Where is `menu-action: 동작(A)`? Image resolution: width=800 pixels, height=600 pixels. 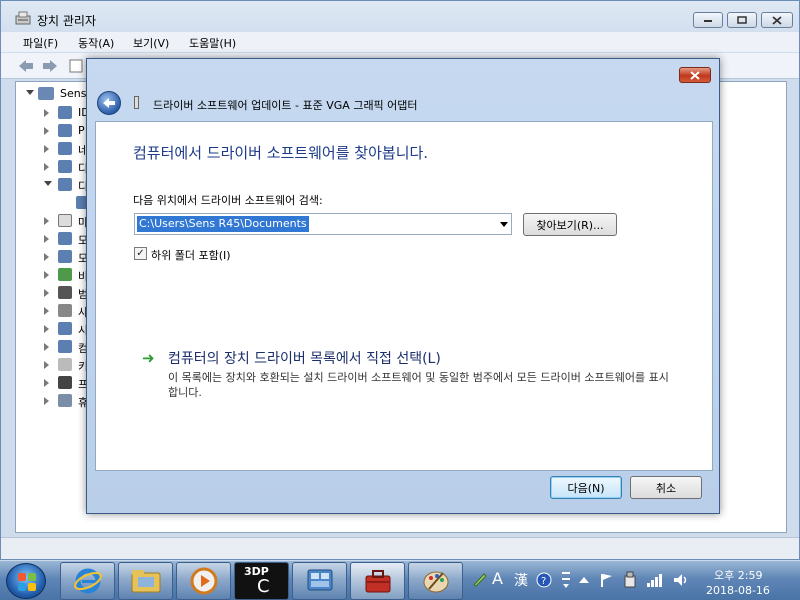
menu-action: 동작(A) is located at coordinates (96, 43).